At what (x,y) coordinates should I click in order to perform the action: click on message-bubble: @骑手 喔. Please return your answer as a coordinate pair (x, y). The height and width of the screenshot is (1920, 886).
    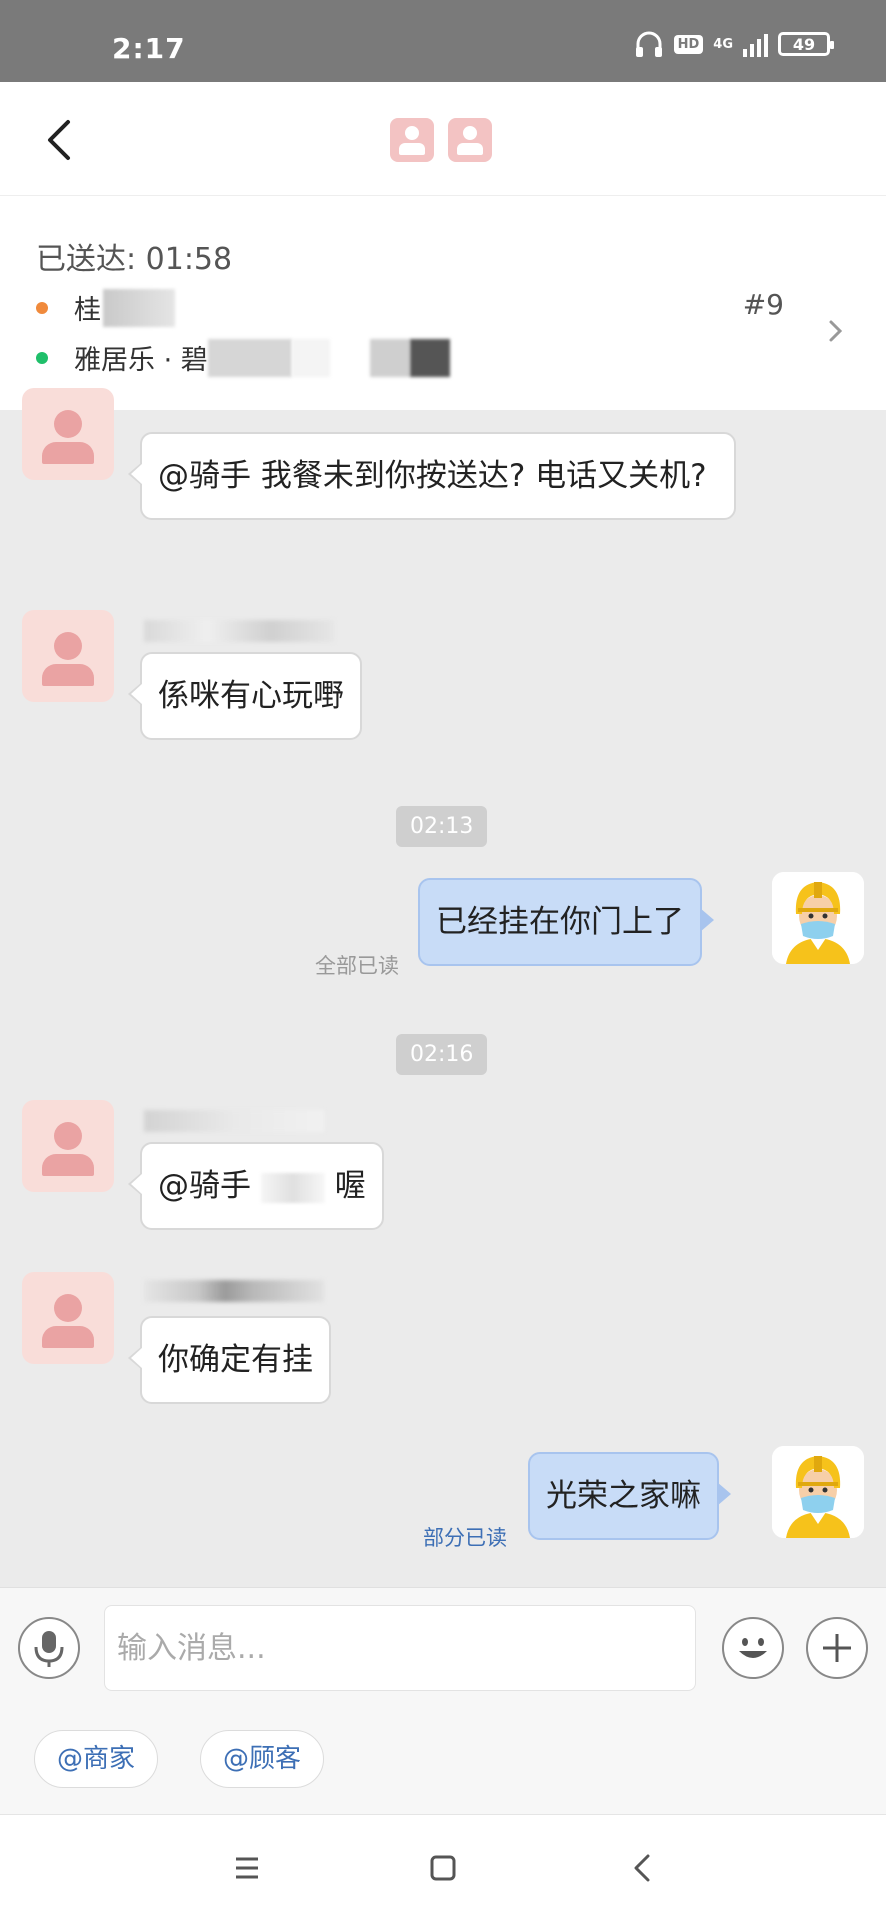
    Looking at the image, I should click on (256, 1186).